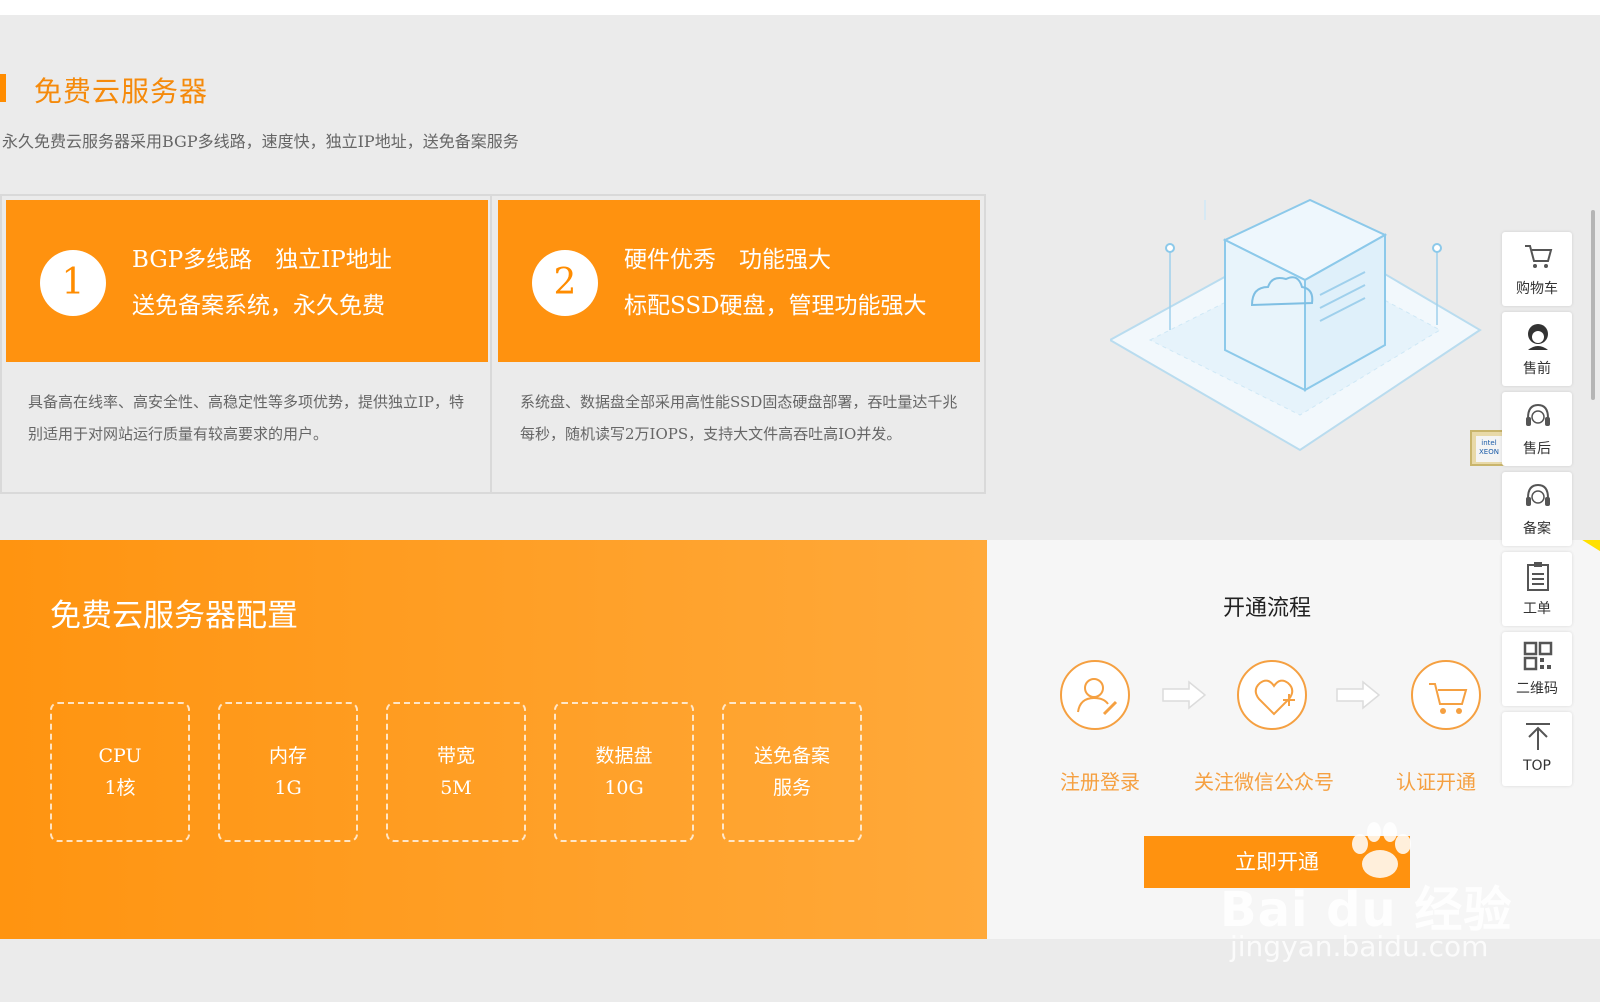  I want to click on sidebar-item-label: 二维码, so click(1537, 689).